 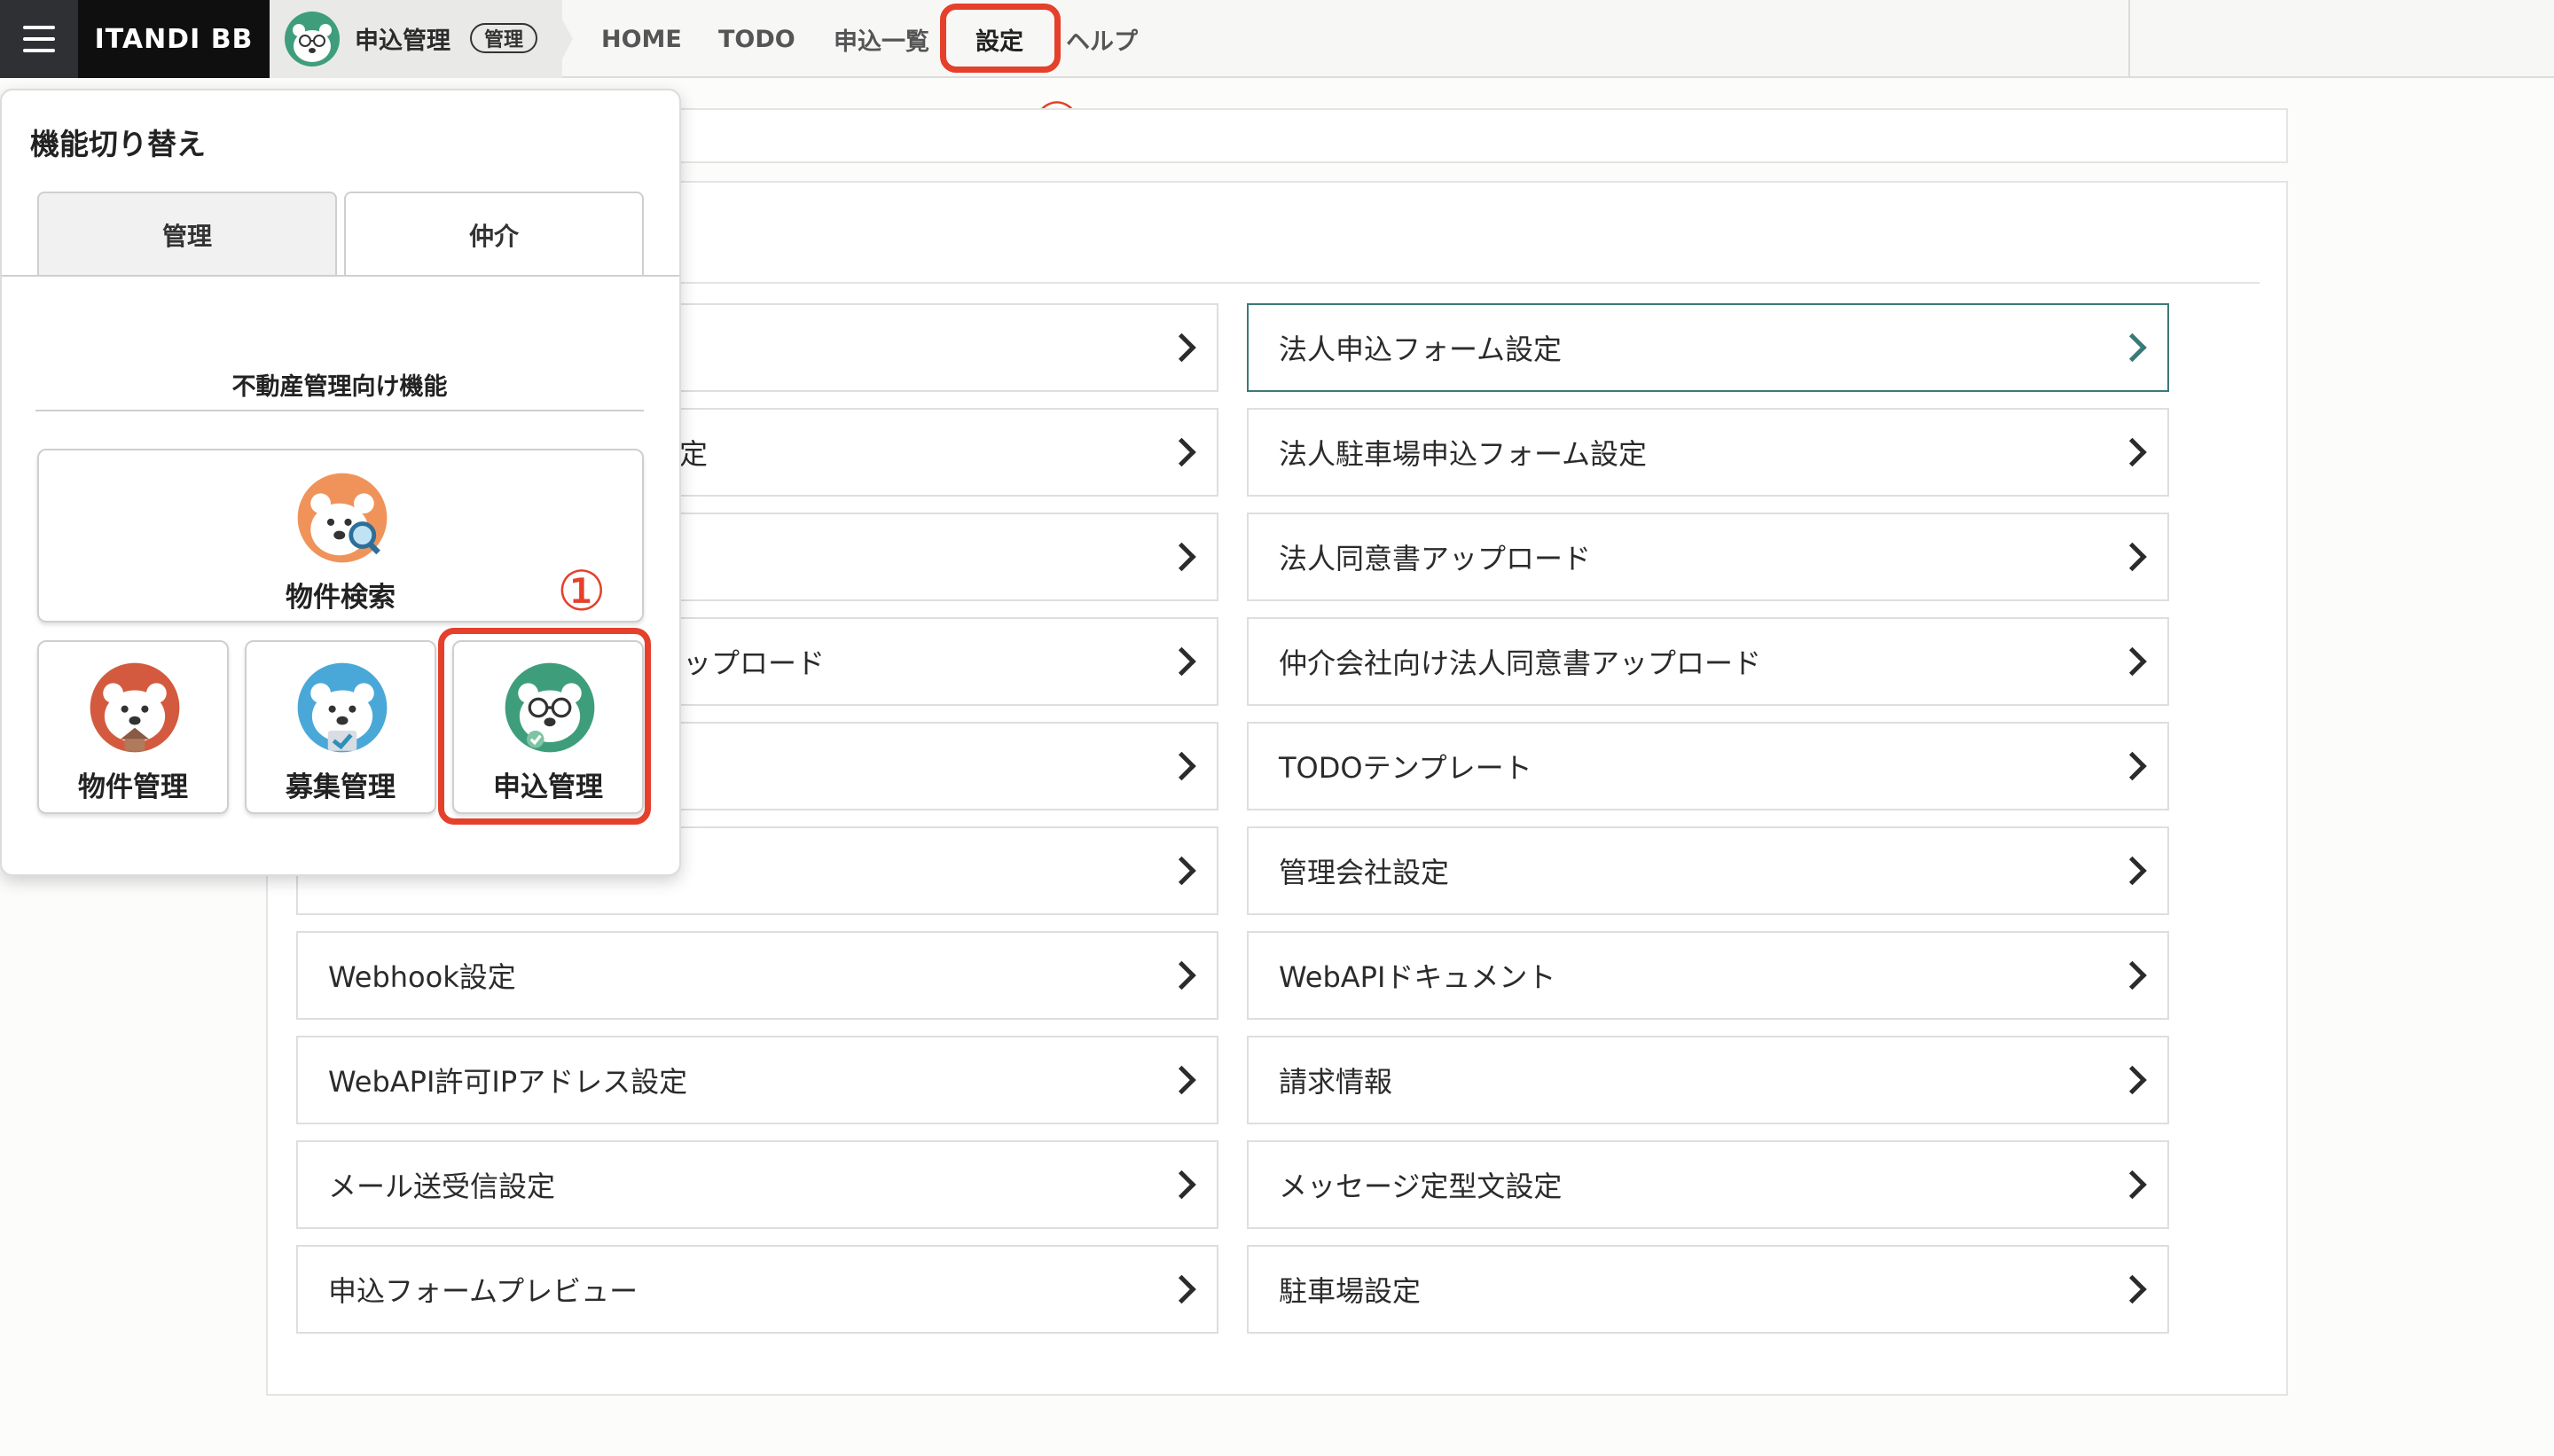 What do you see at coordinates (1000, 38) in the screenshot?
I see `annotation-box-settings` at bounding box center [1000, 38].